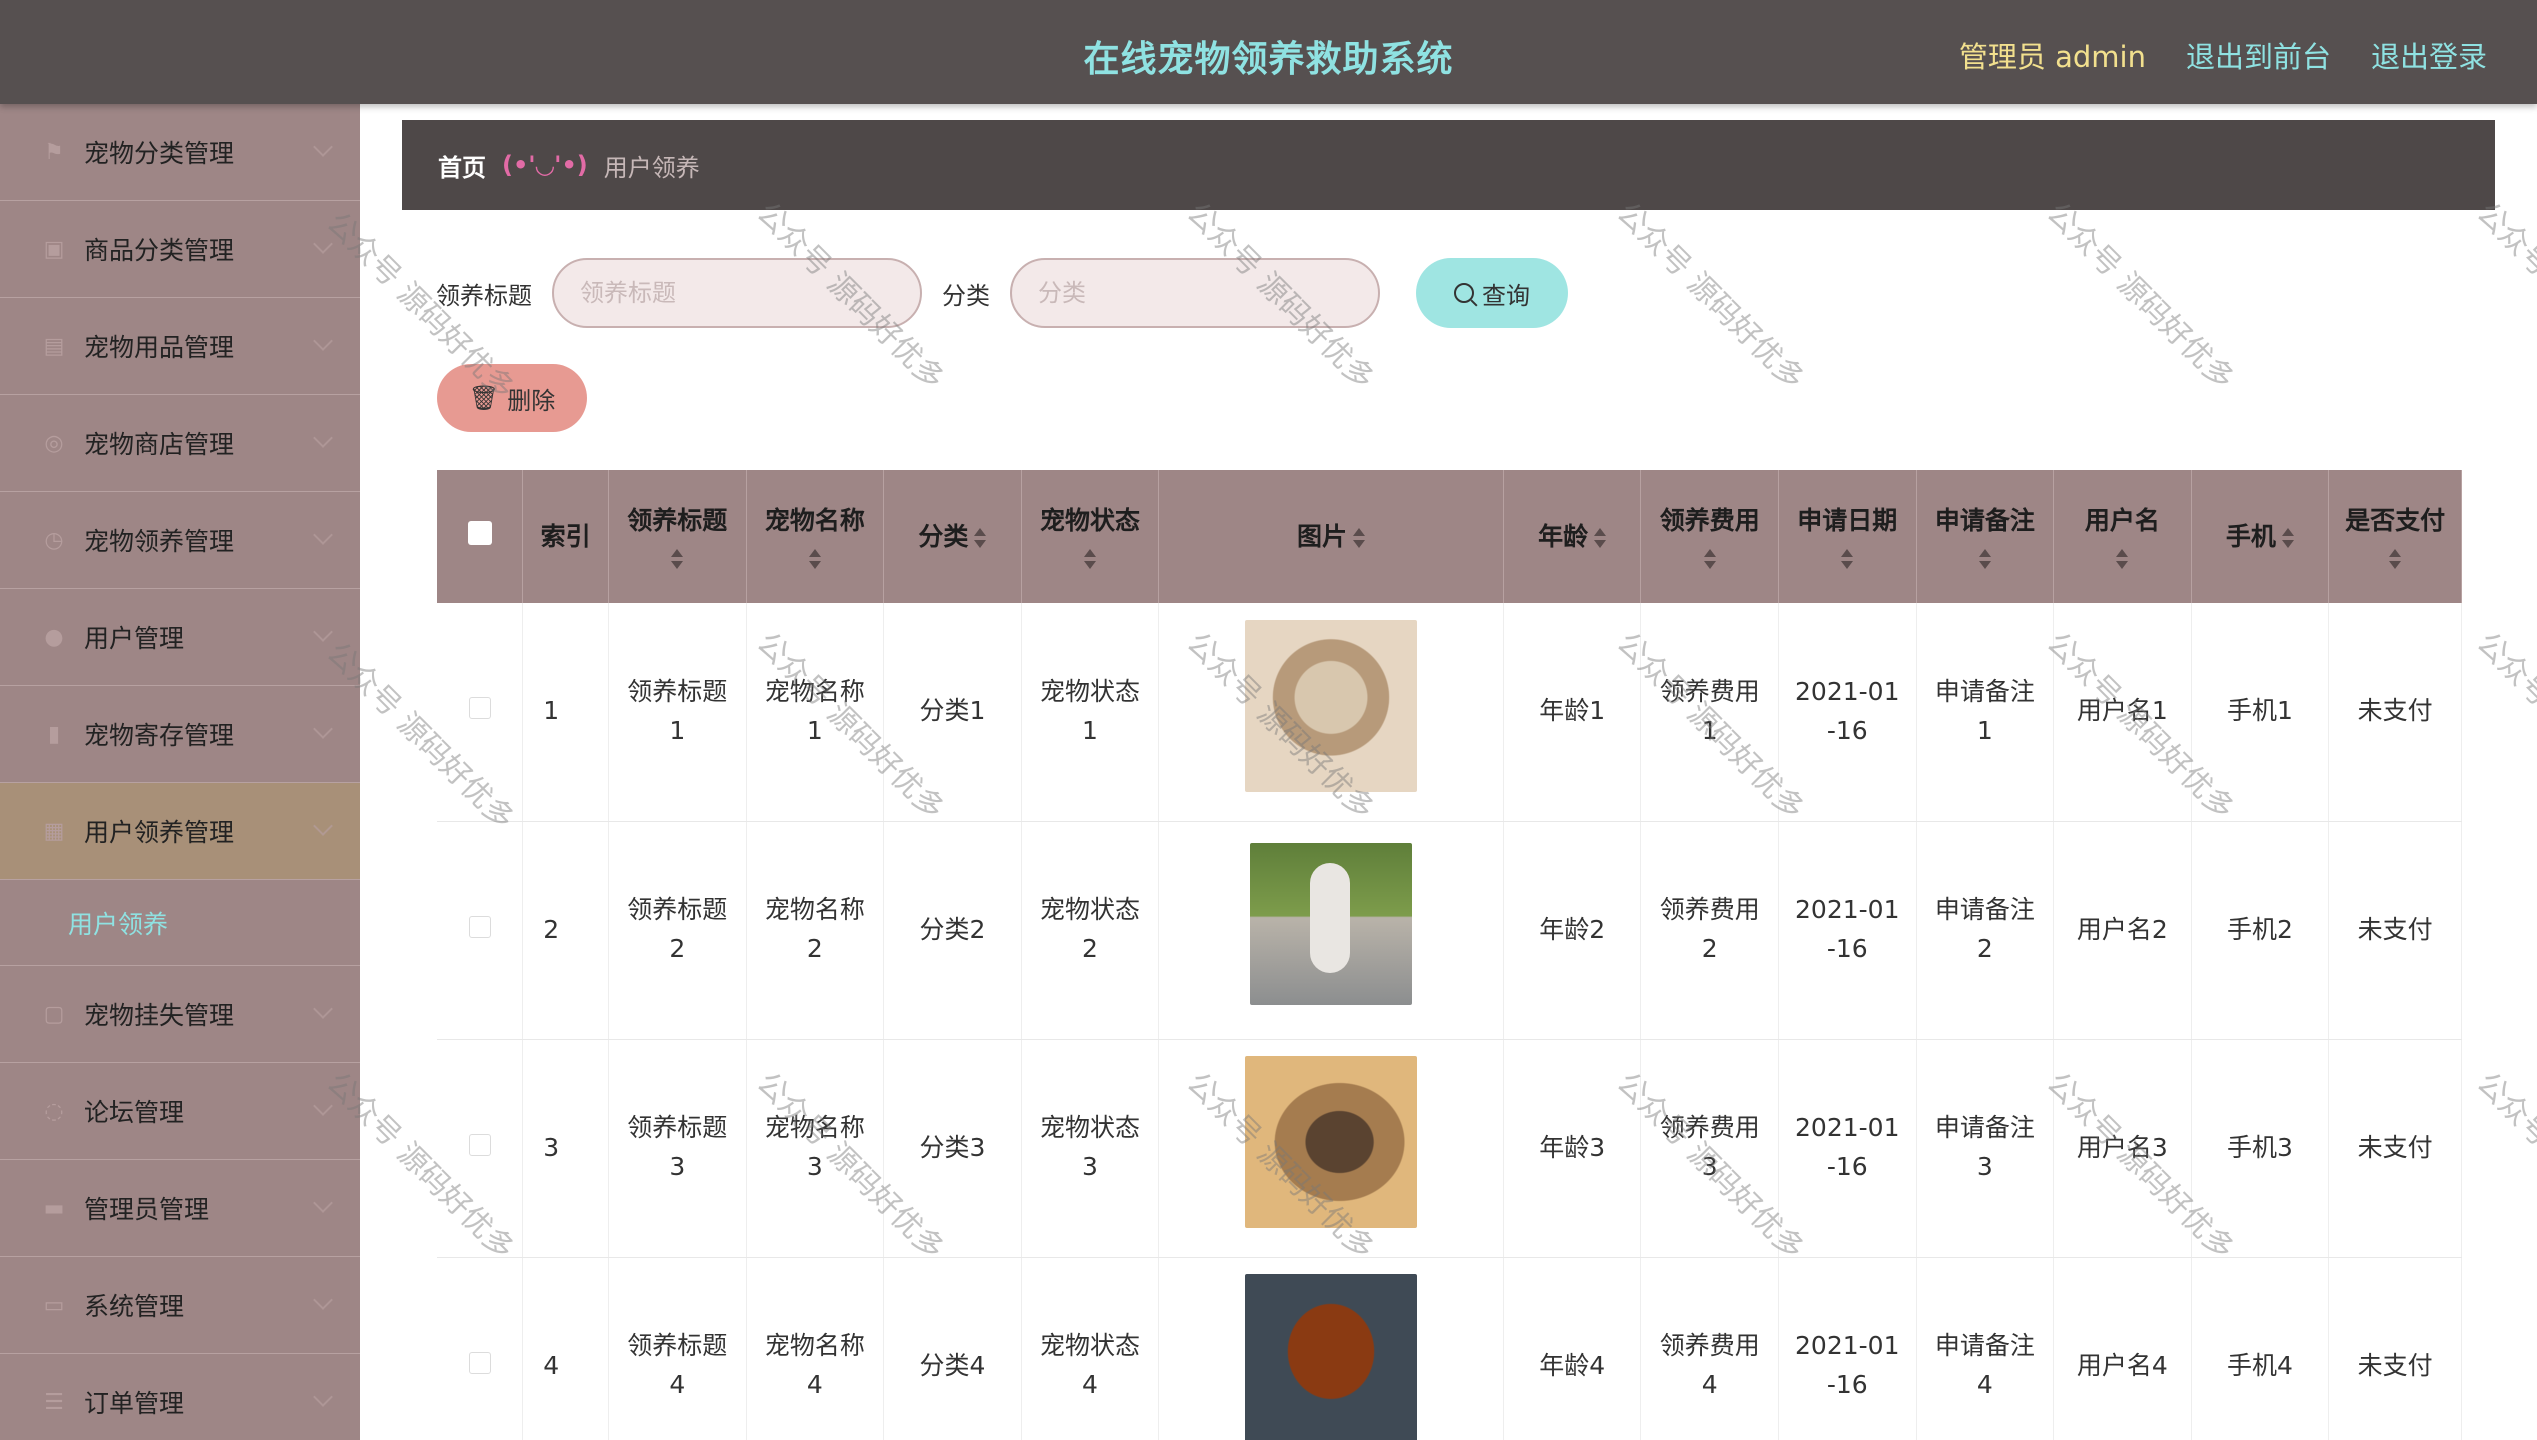 The width and height of the screenshot is (2537, 1440). Describe the element at coordinates (2395, 536) in the screenshot. I see `column-header-paid: 是否支付` at that location.